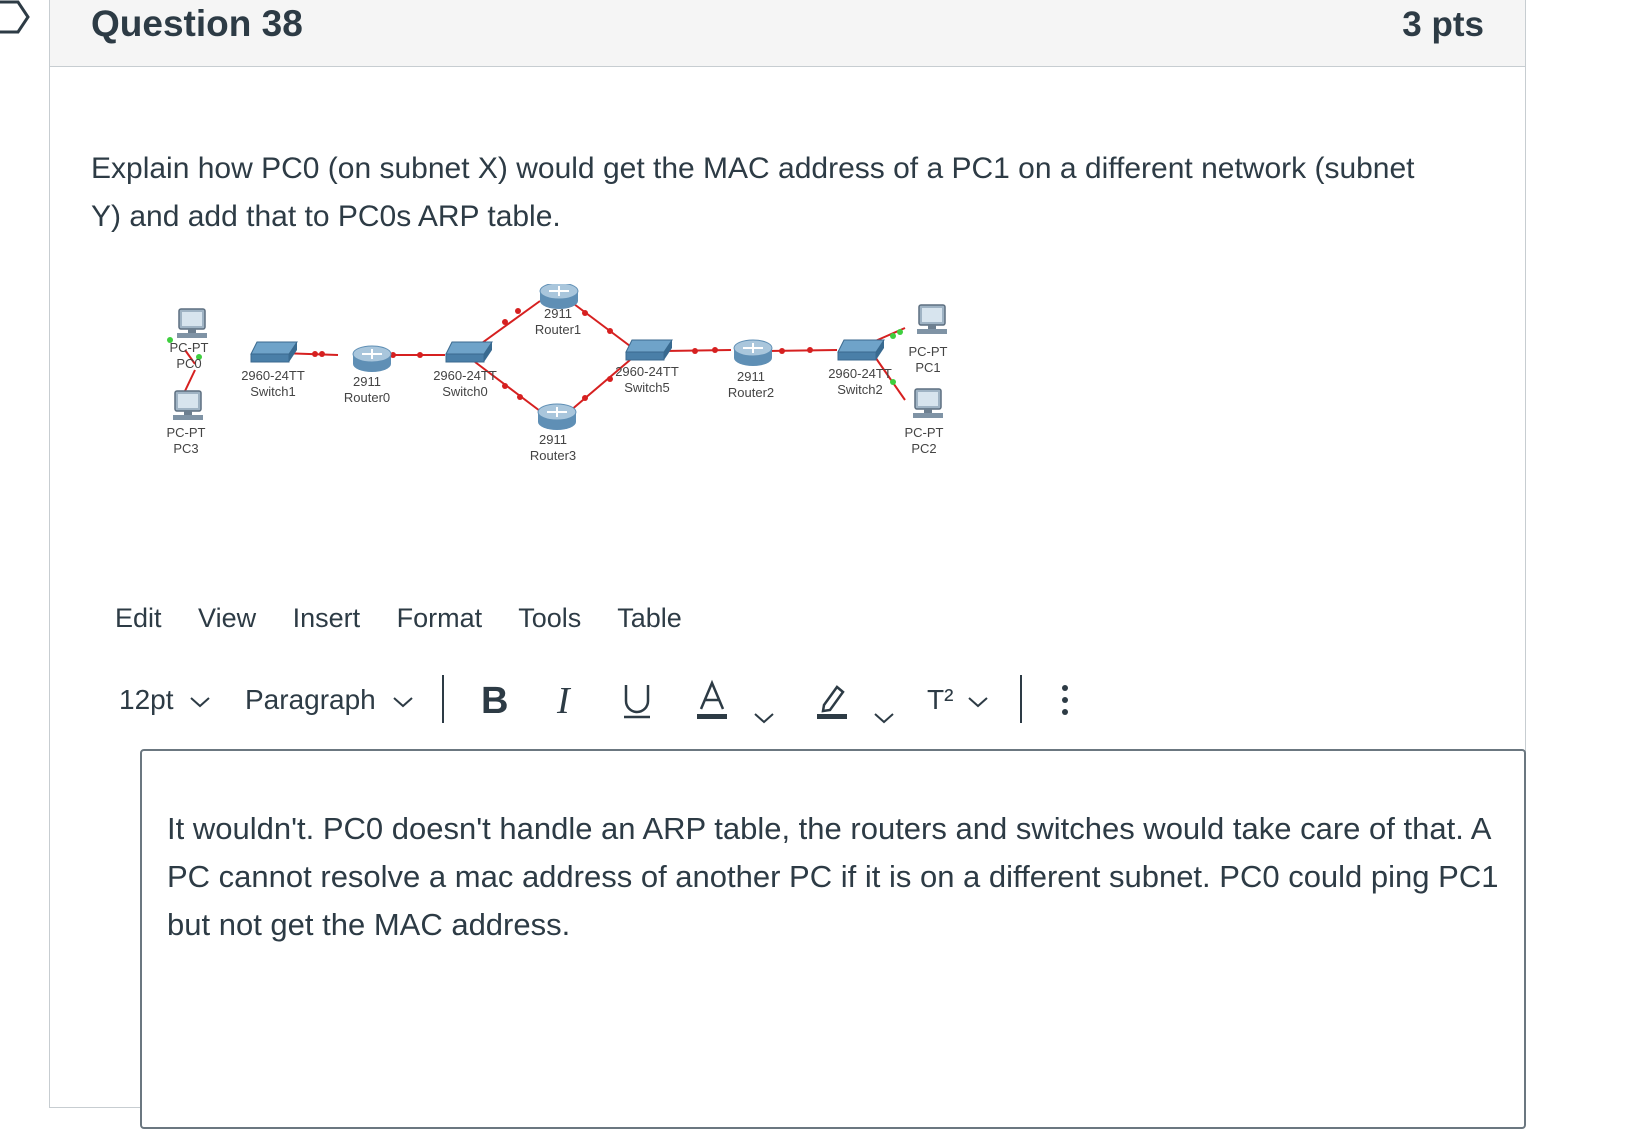 This screenshot has height=1129, width=1640. Describe the element at coordinates (146, 699) in the screenshot. I see `font-size-value: 12pt` at that location.